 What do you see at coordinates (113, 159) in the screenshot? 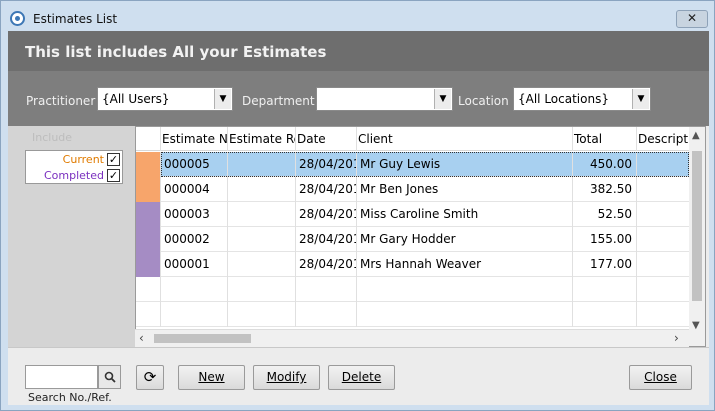
I see `include-current-checkbox: ✓` at bounding box center [113, 159].